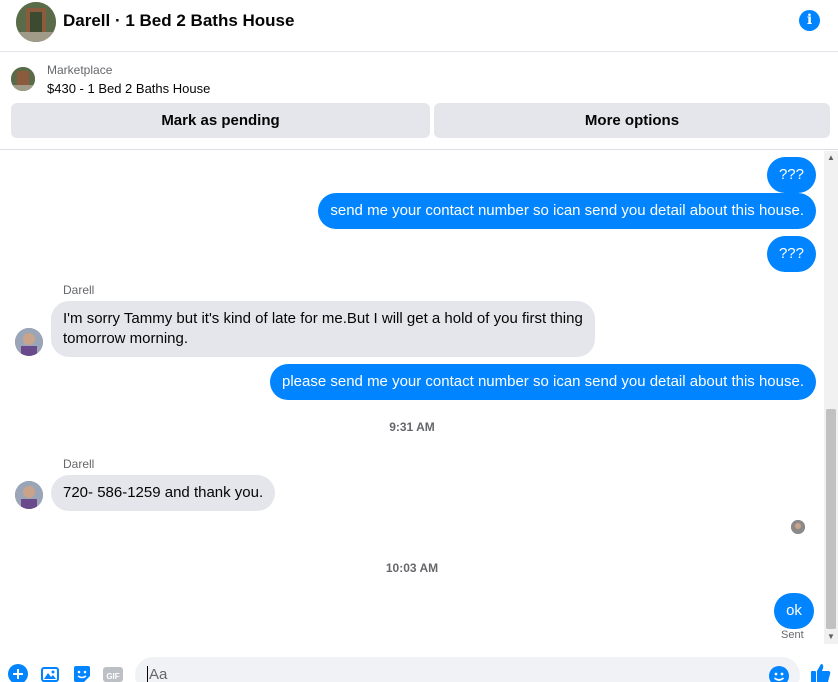 Image resolution: width=838 pixels, height=682 pixels. What do you see at coordinates (831, 397) in the screenshot?
I see `thread-scrollbar: ▲ ▼` at bounding box center [831, 397].